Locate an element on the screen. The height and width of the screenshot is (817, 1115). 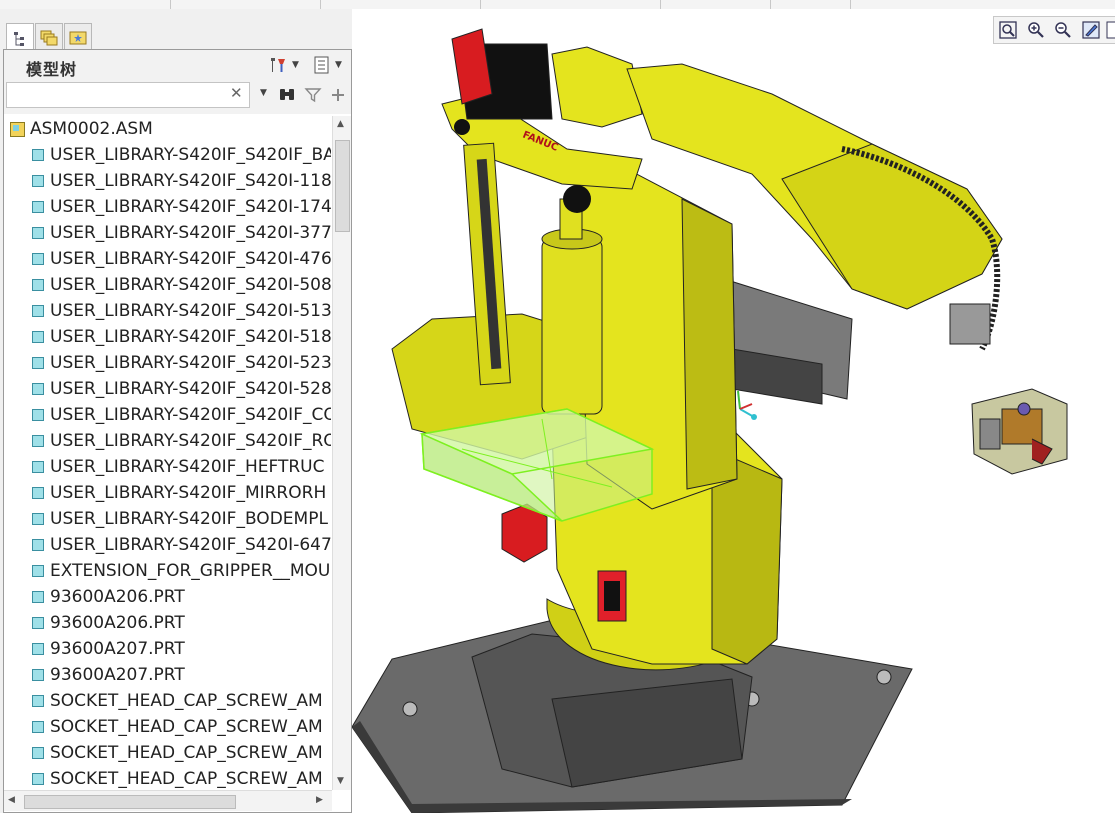
tree-item: USER_LIBRARY-S420IF_S420I-513 is located at coordinates (181, 311).